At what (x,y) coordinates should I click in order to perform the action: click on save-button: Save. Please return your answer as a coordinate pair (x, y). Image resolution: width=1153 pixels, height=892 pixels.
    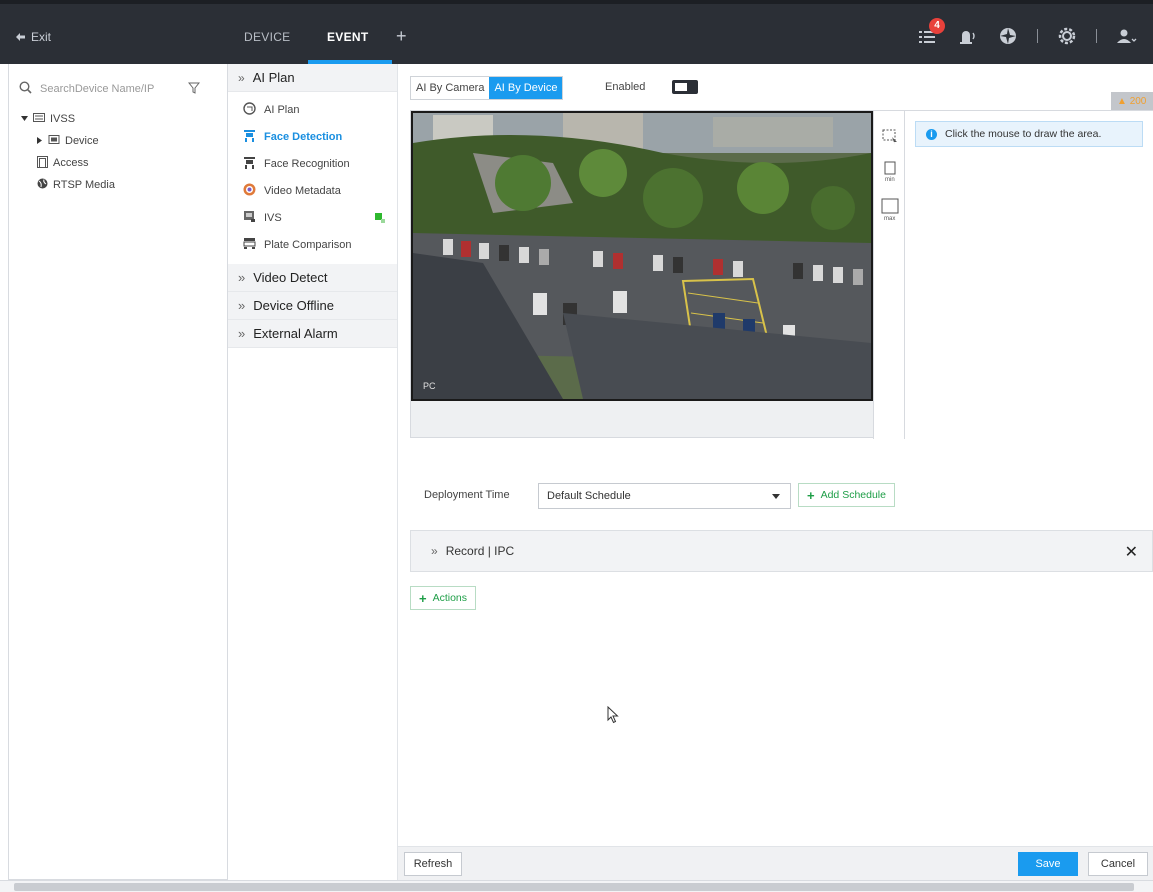
    Looking at the image, I should click on (1048, 864).